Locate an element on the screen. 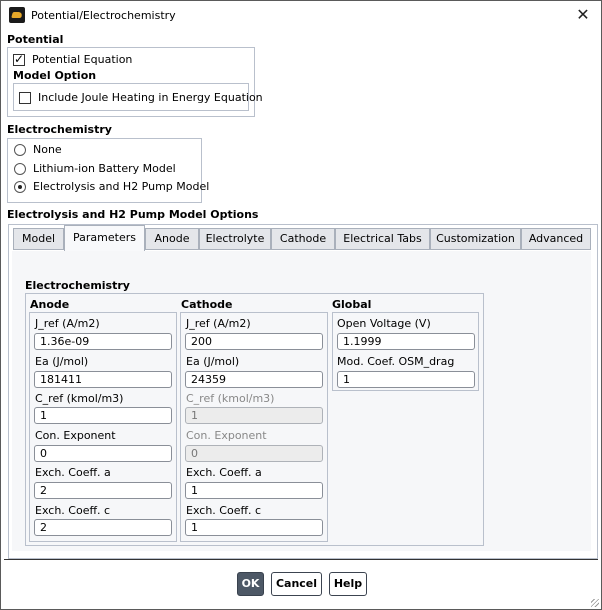  ok-button: OK is located at coordinates (250, 584).